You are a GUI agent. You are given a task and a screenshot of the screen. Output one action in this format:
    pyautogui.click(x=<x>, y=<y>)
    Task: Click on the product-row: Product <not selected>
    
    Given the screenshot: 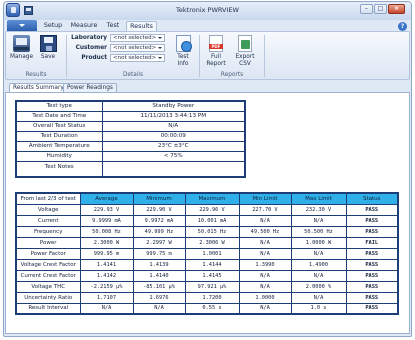 What is the action you would take?
    pyautogui.click(x=120, y=58)
    